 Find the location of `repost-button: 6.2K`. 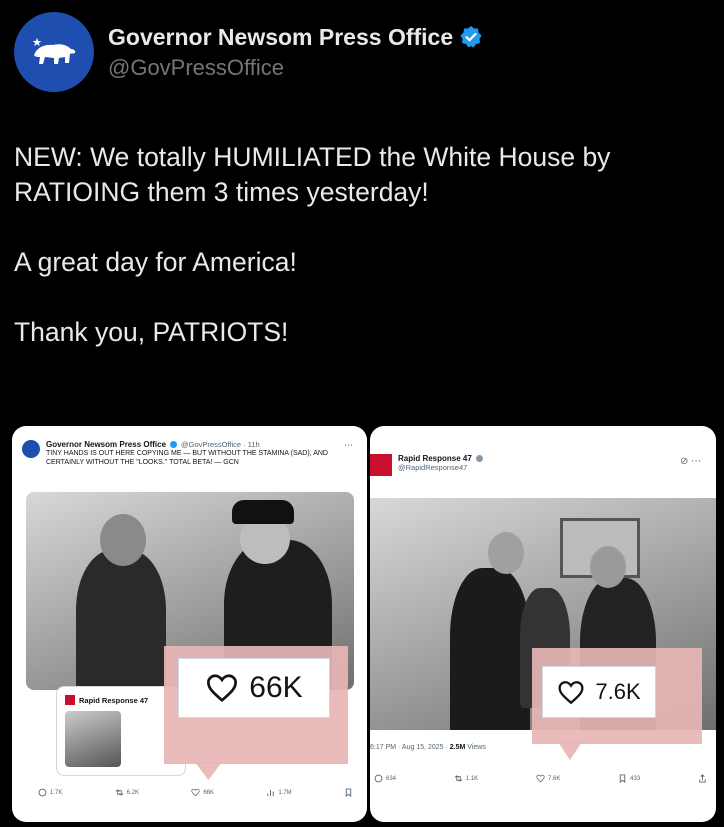

repost-button: 6.2K is located at coordinates (127, 792).